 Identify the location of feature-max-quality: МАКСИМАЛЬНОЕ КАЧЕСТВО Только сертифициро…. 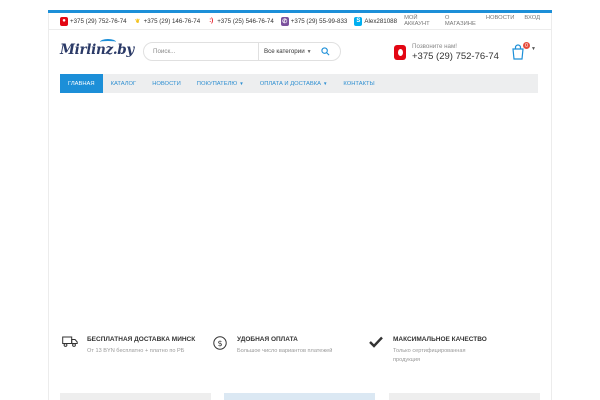
(451, 356).